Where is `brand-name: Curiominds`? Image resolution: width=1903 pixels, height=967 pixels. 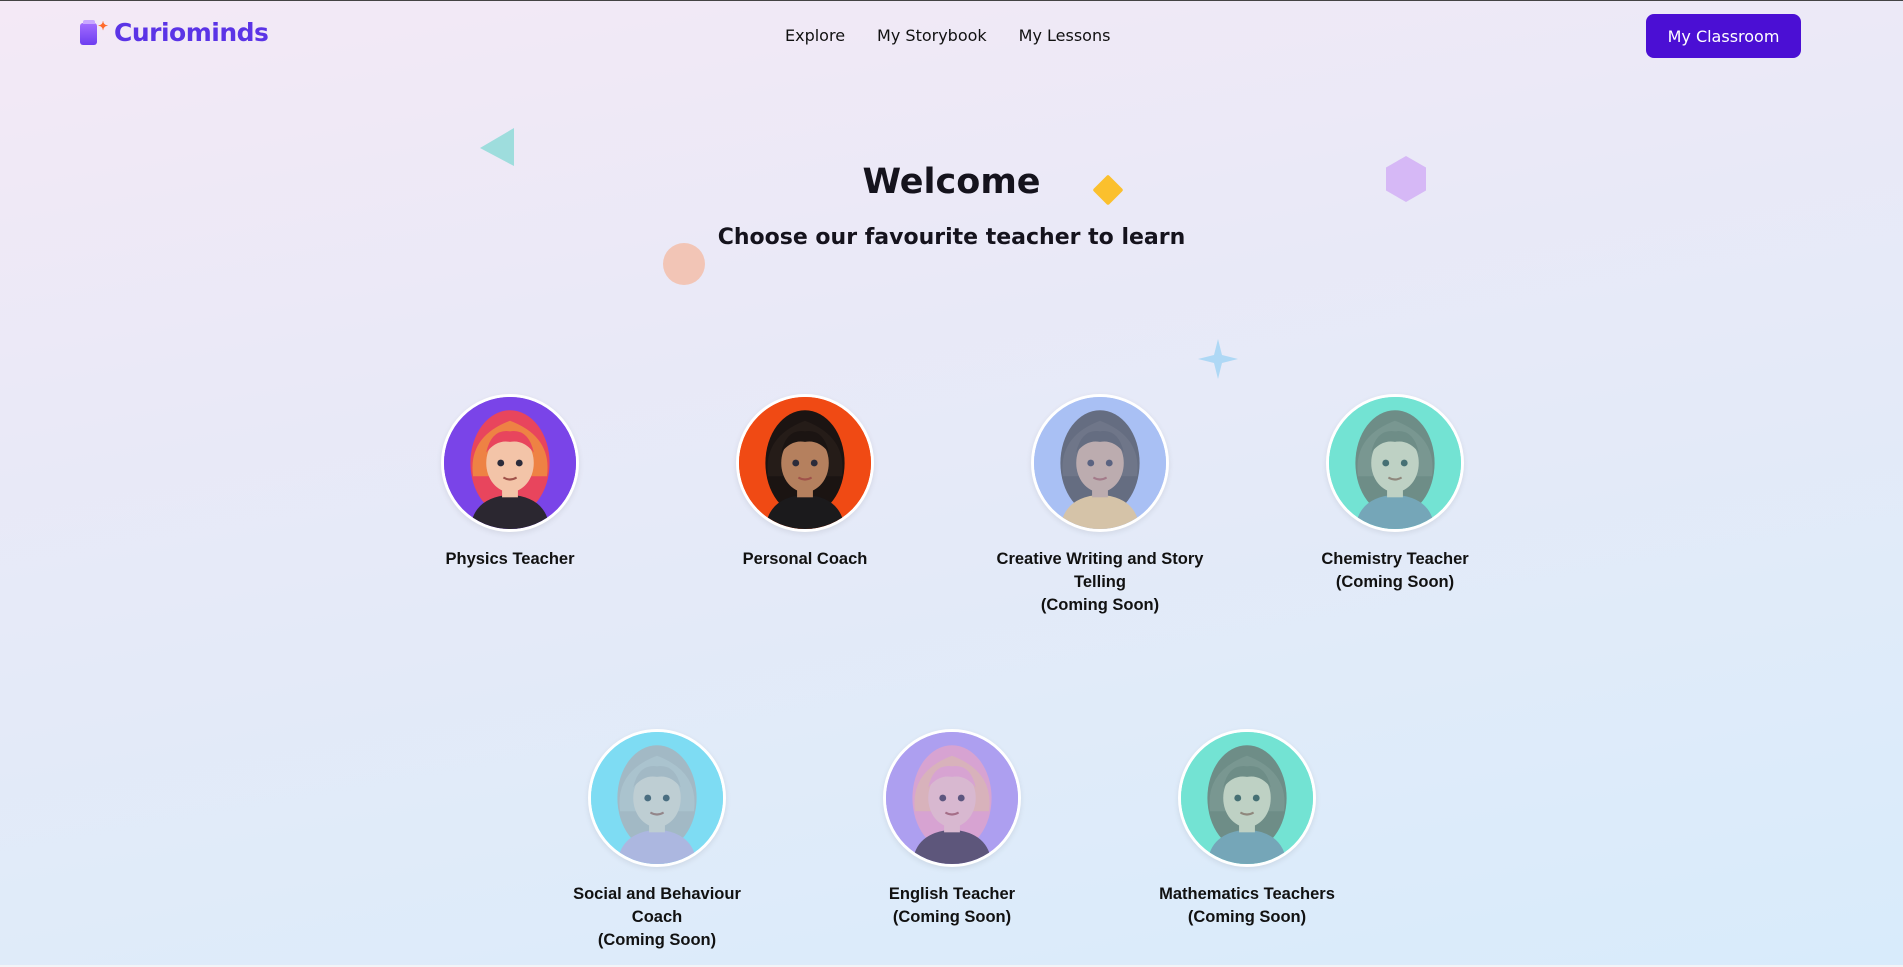 brand-name: Curiominds is located at coordinates (191, 32).